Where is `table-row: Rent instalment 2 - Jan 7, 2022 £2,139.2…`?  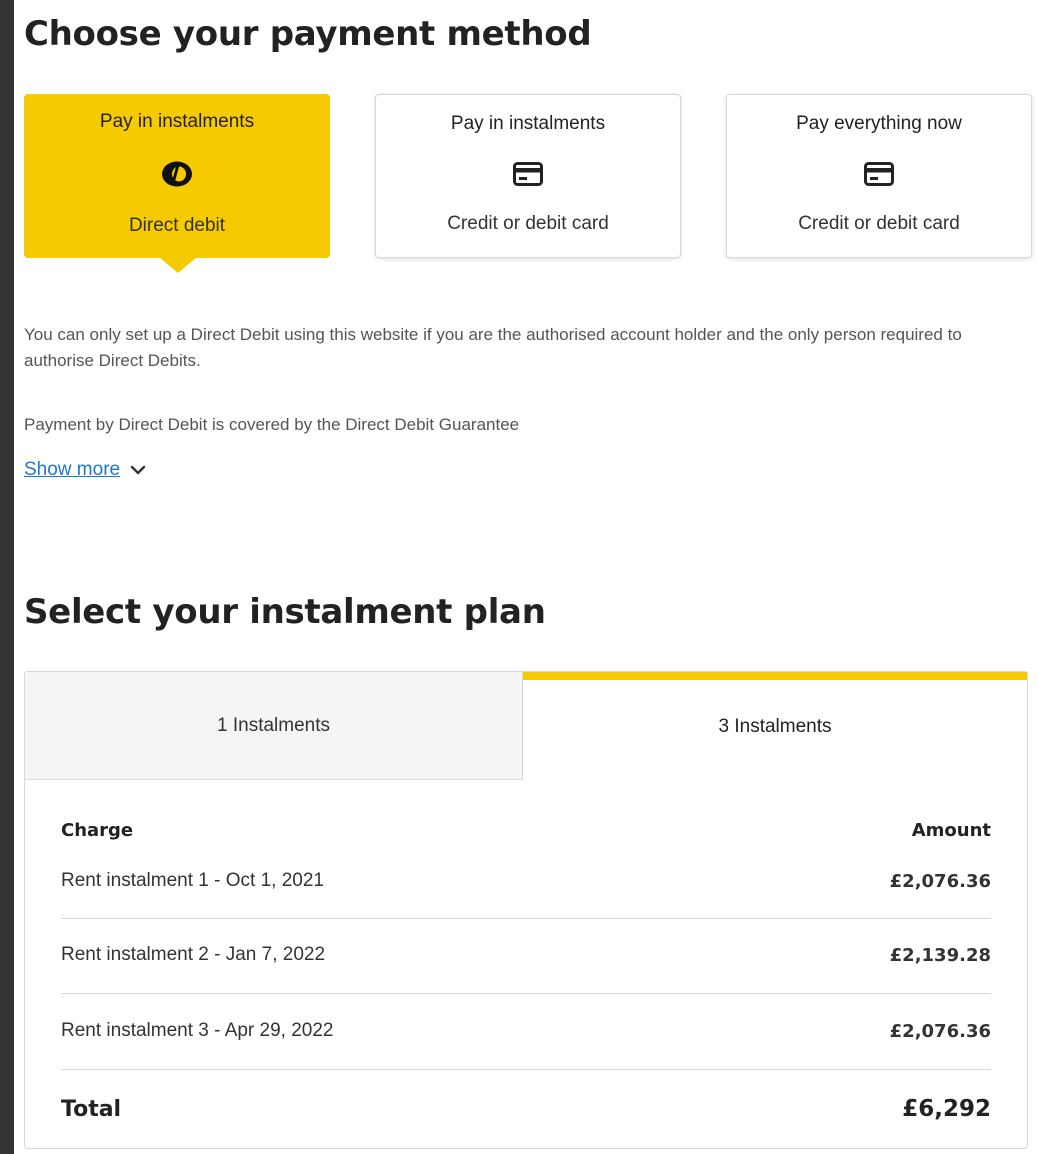 table-row: Rent instalment 2 - Jan 7, 2022 £2,139.2… is located at coordinates (526, 955).